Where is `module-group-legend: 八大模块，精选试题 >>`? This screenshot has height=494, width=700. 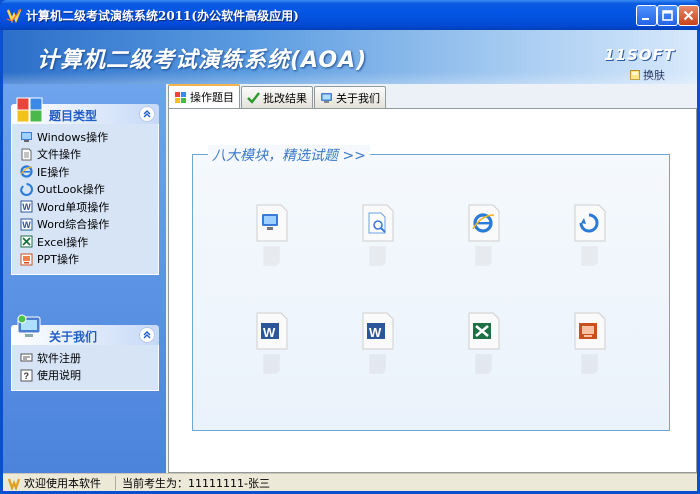
module-group-legend: 八大模块，精选试题 >> is located at coordinates (289, 155).